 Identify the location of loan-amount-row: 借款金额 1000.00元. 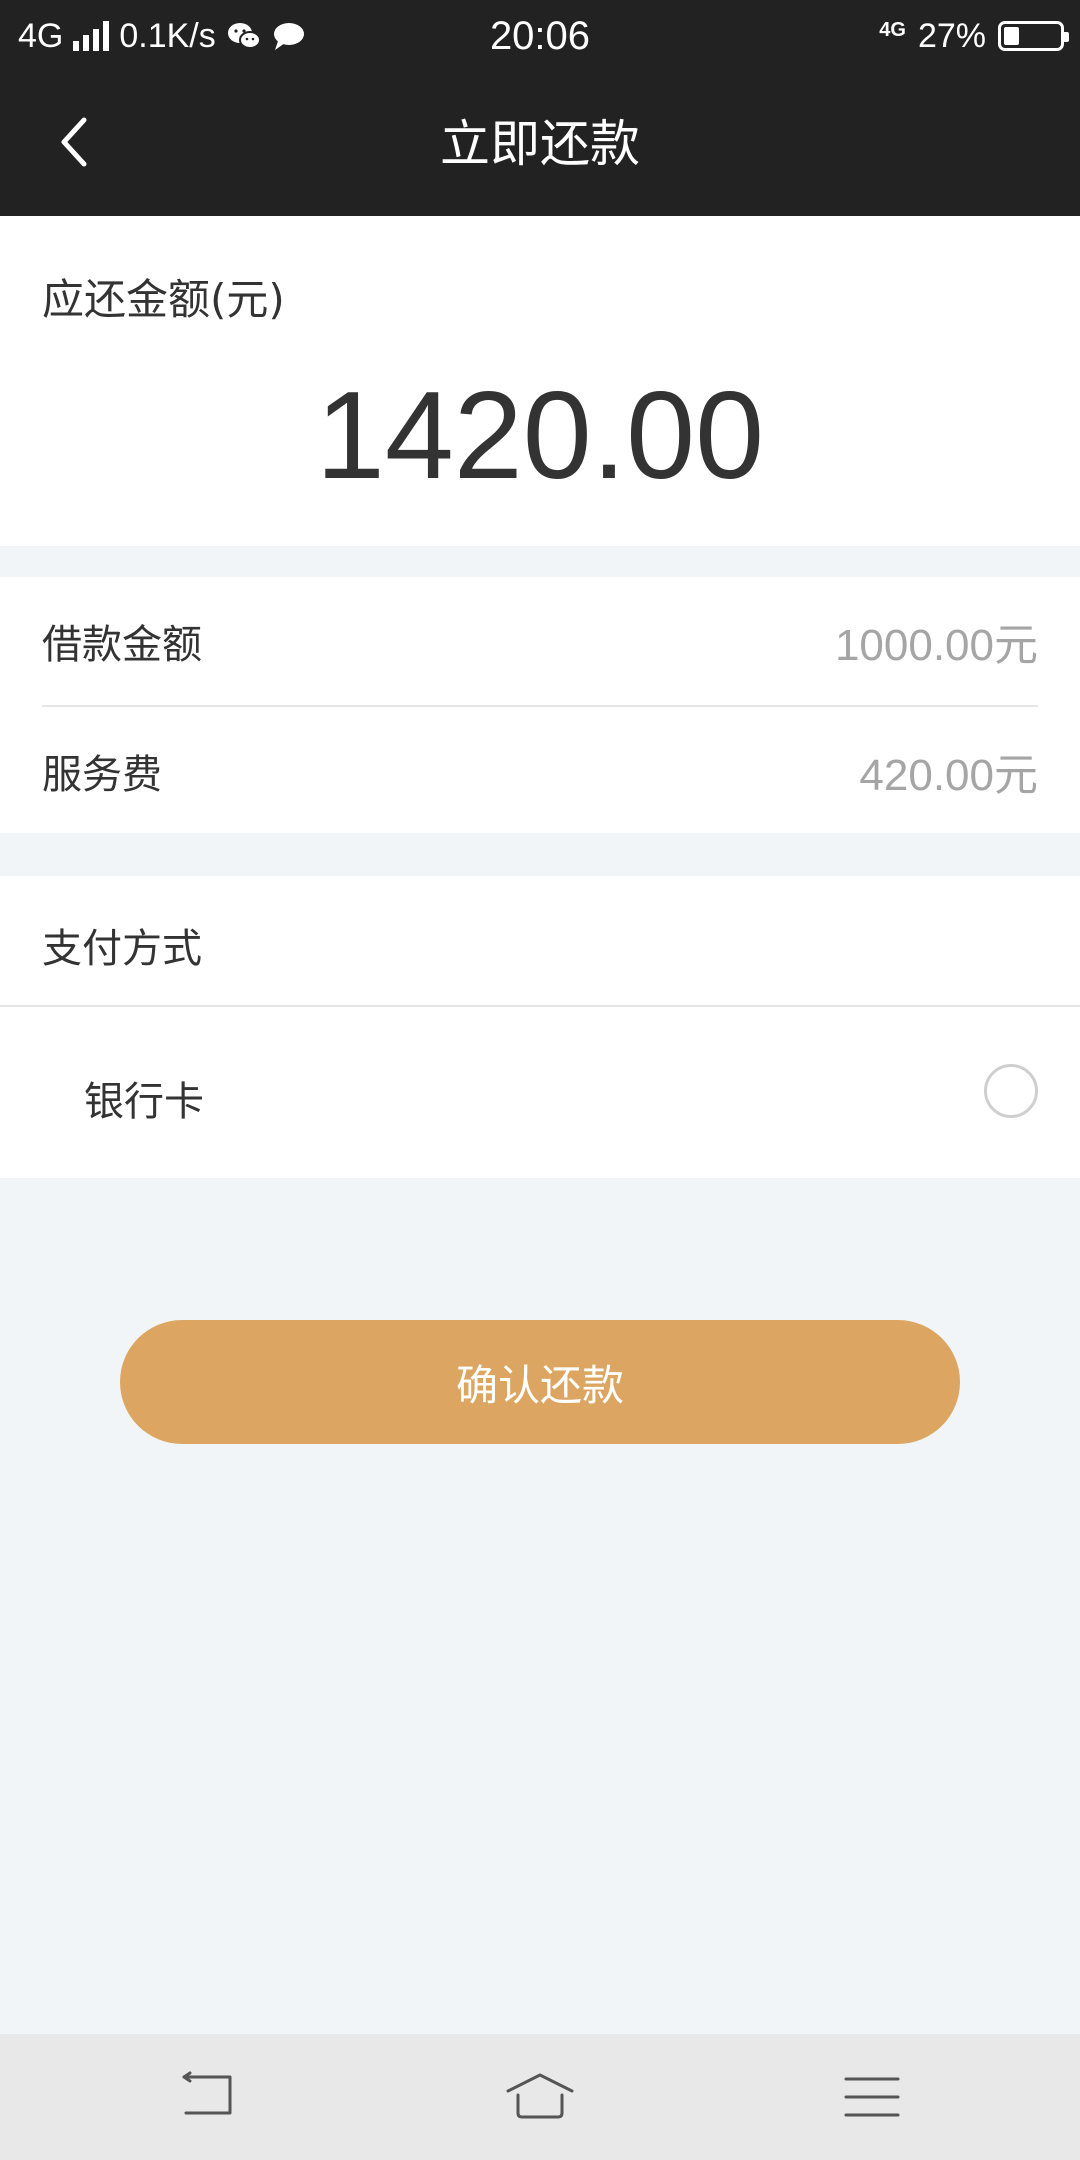
(540, 641).